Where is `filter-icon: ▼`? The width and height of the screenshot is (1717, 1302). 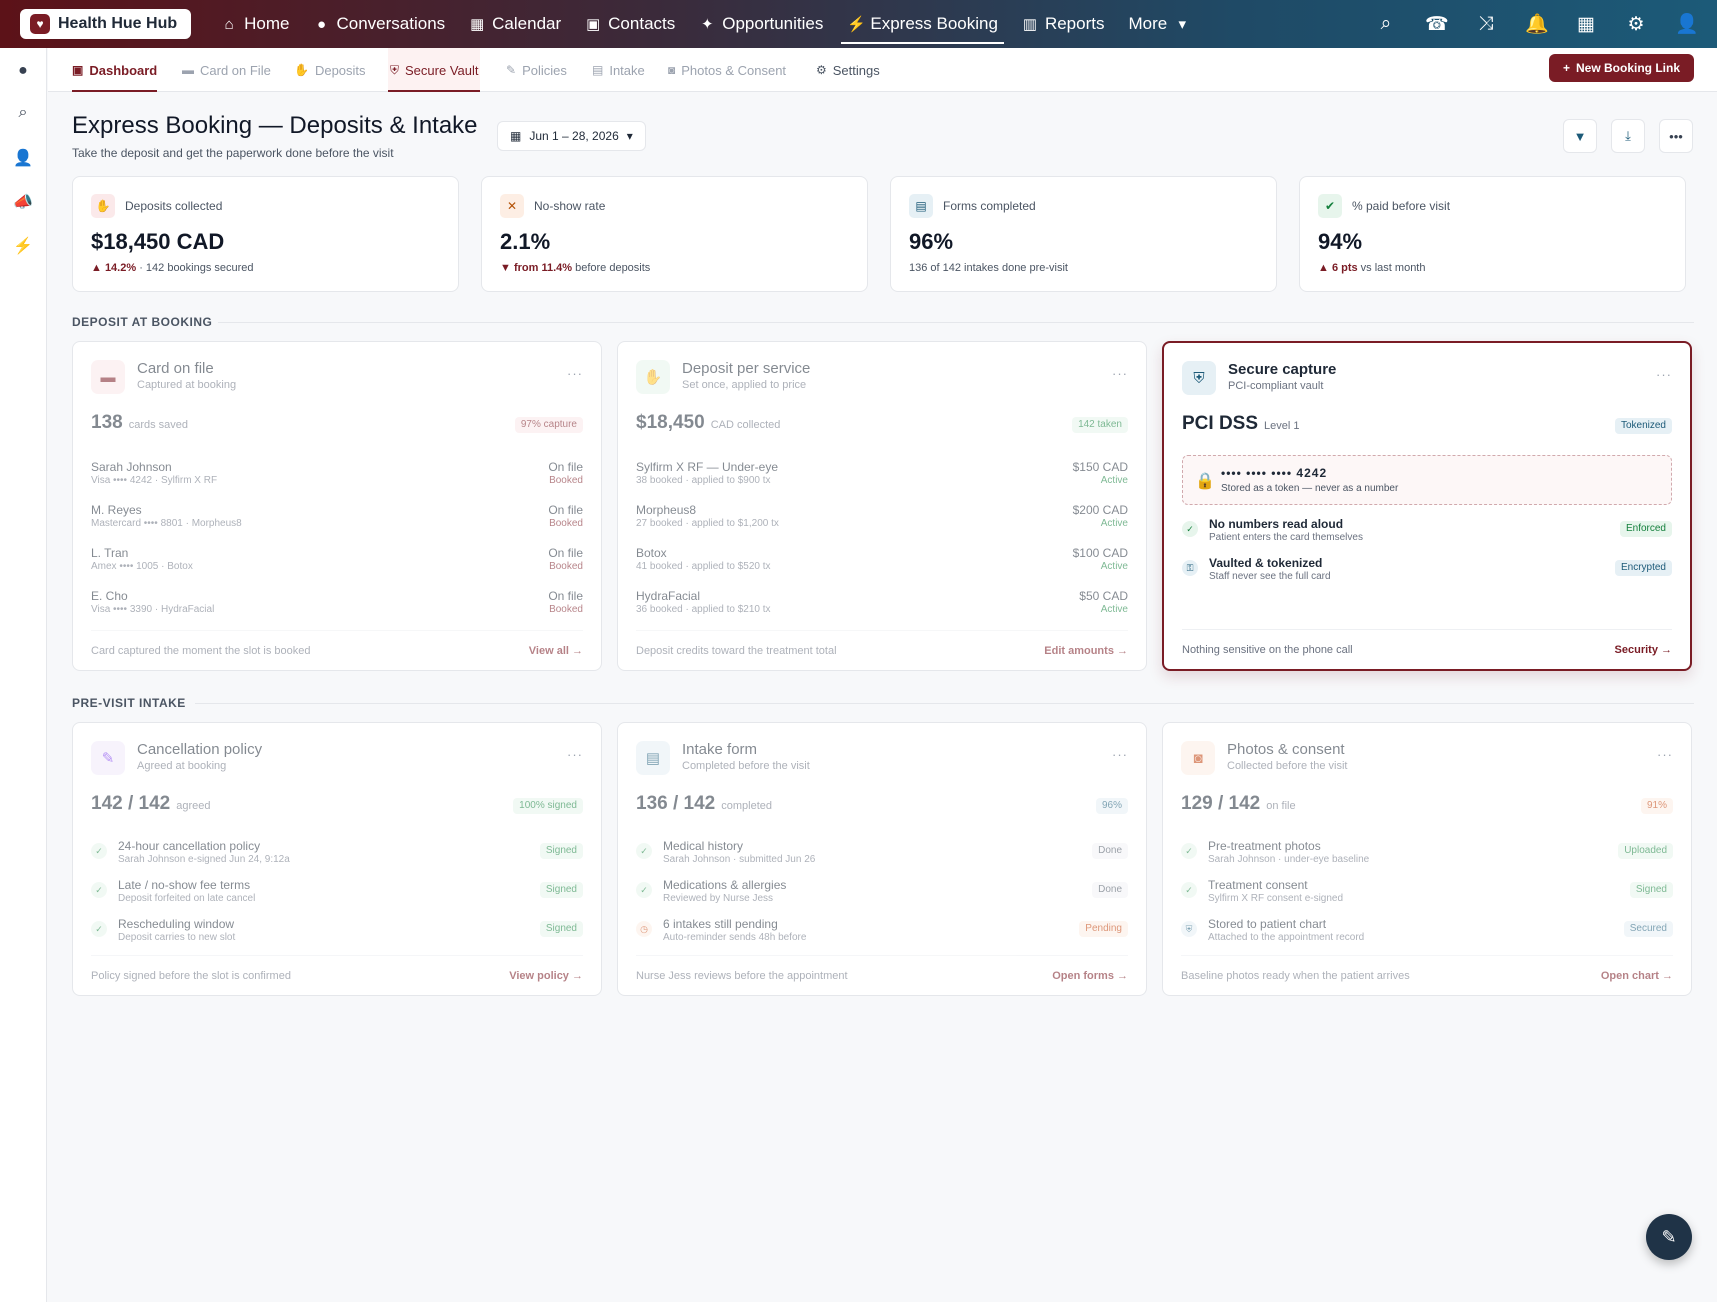 filter-icon: ▼ is located at coordinates (1580, 136).